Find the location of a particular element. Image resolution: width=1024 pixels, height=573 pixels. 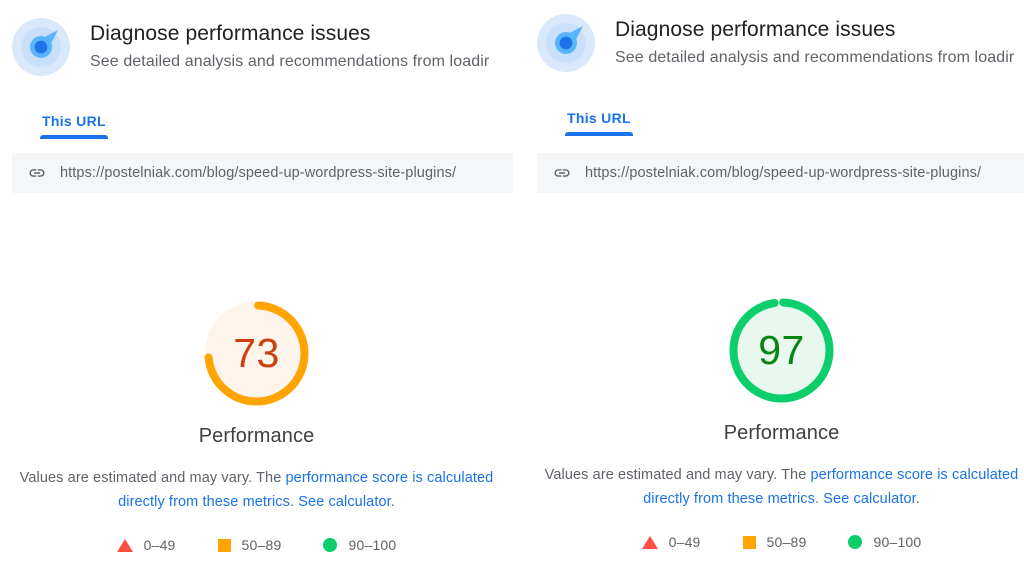

performance-gauge-block: 73 Performance is located at coordinates (256, 372).